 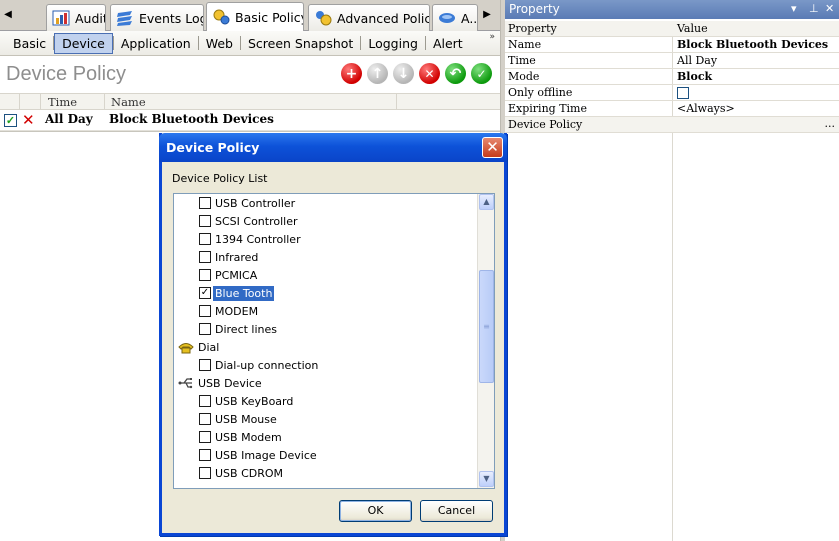 I want to click on list-item-blue-tooth: ✓ Blue Tooth, so click(x=237, y=293).